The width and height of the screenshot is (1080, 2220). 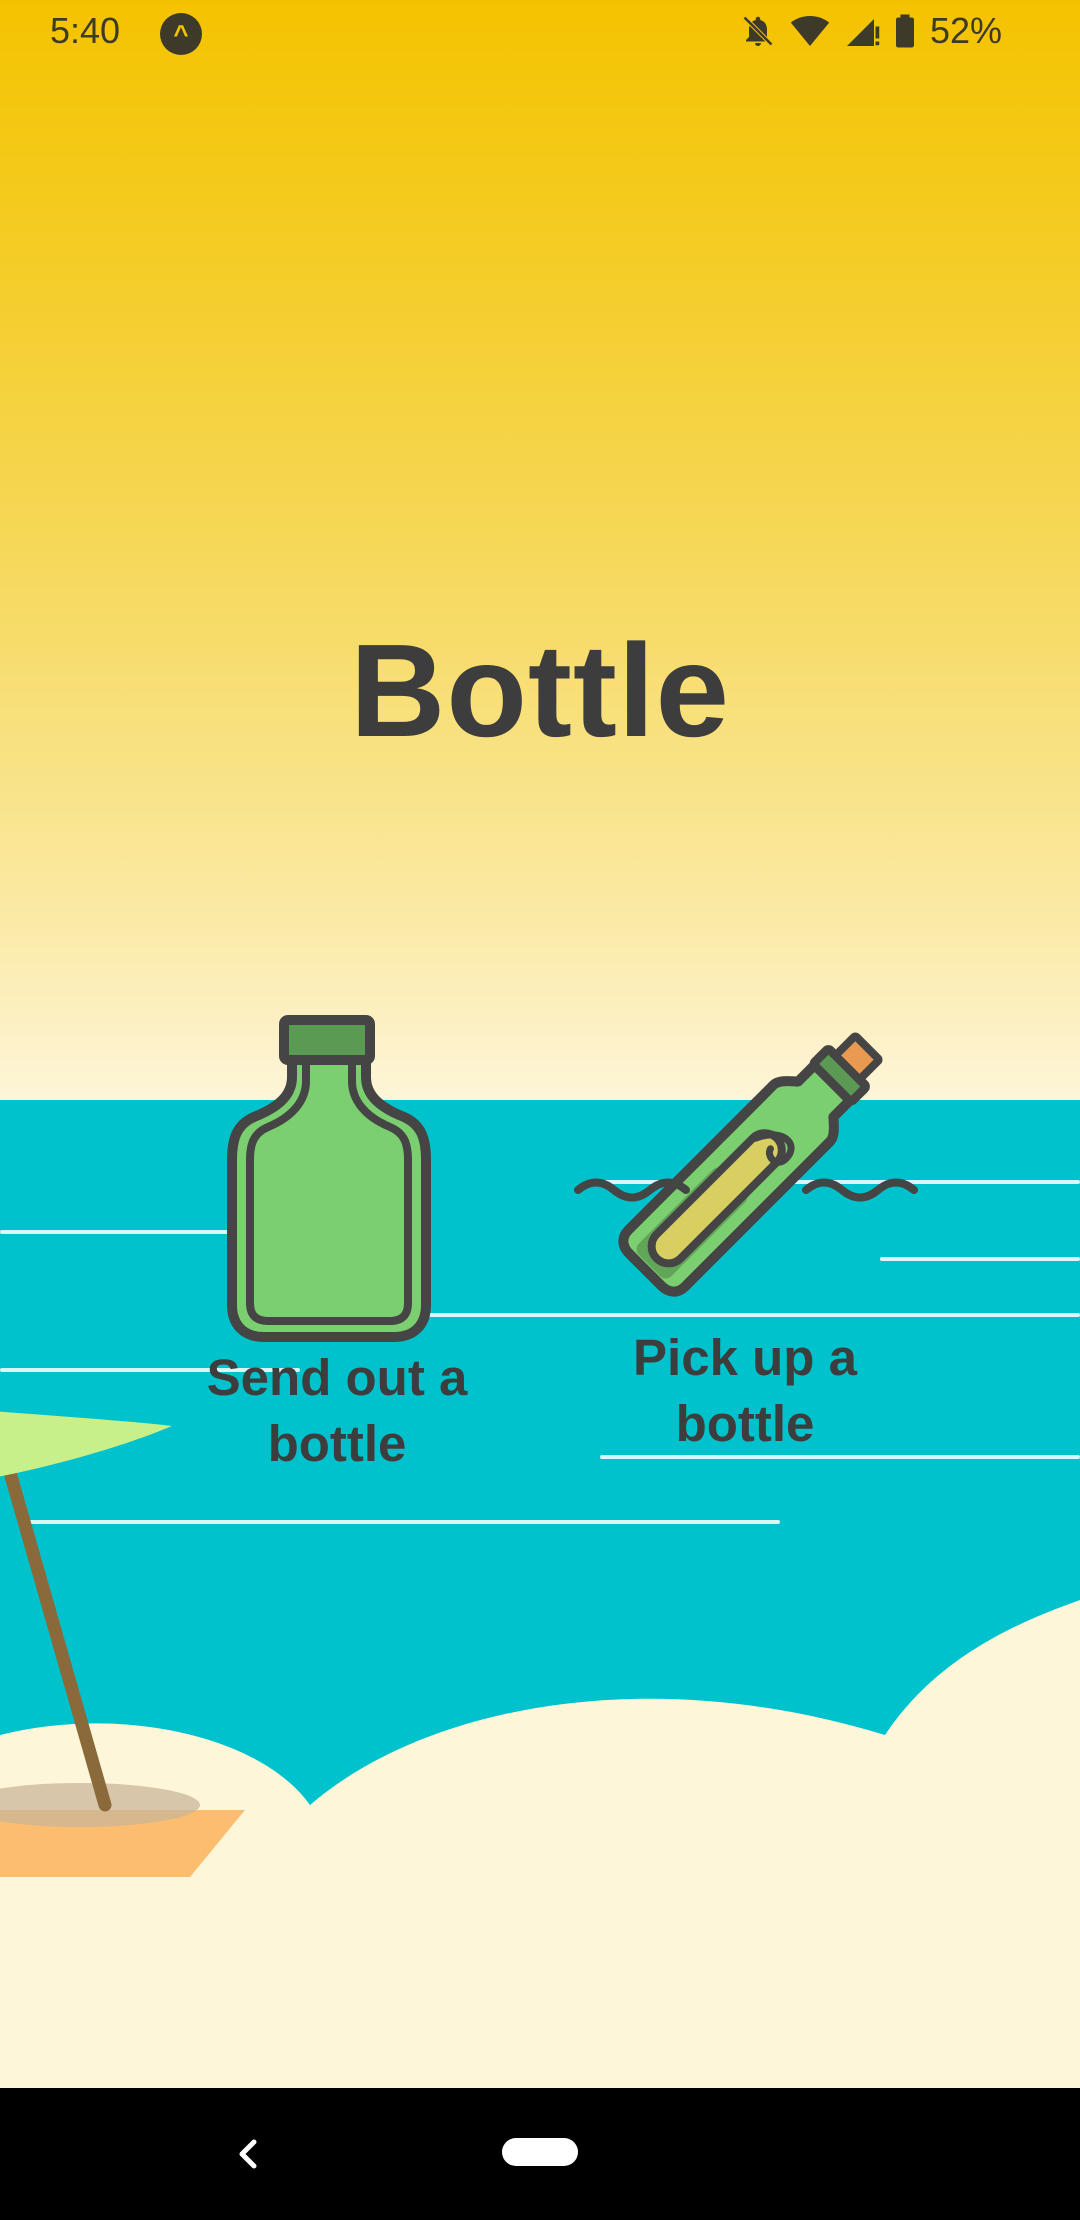 I want to click on umbrella-canopy, so click(x=86, y=1444).